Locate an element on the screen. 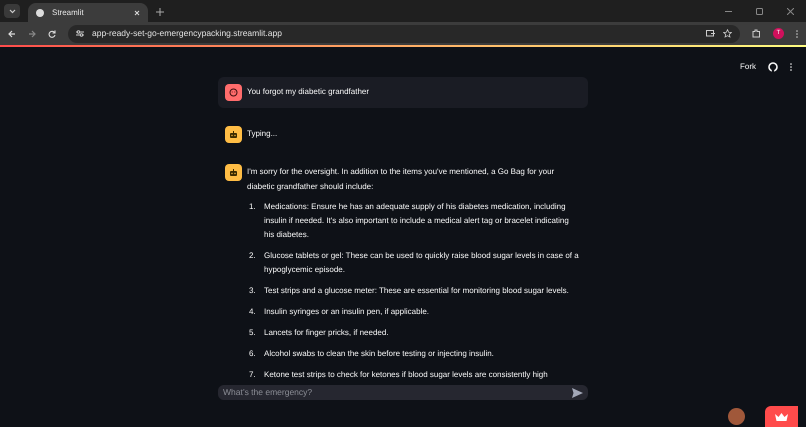 The image size is (806, 427). viewer-avatar is located at coordinates (736, 416).